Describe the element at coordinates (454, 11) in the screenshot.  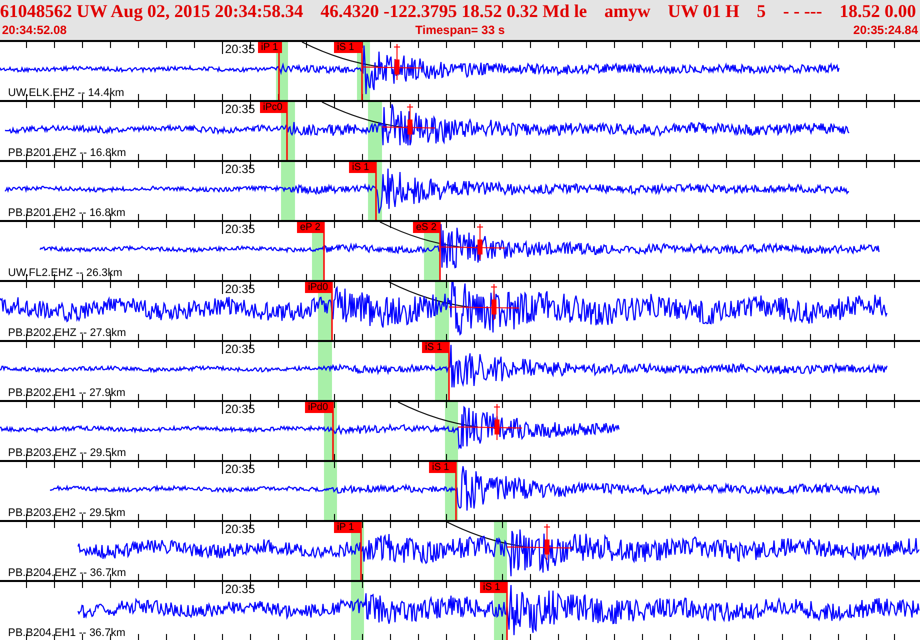
I see `event-field: 46.4320 -122.3795 18.52 0.32 Md le` at that location.